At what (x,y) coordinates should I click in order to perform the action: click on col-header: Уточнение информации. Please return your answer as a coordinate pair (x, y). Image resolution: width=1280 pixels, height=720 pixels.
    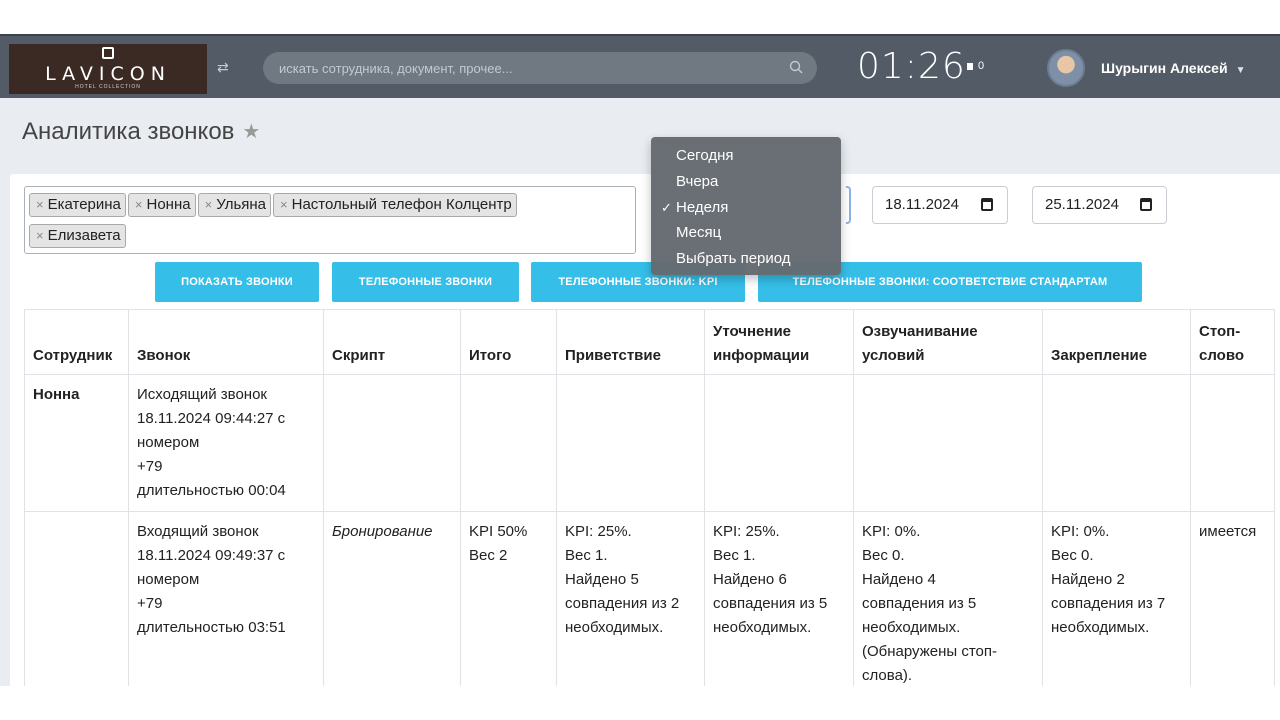
    Looking at the image, I should click on (779, 342).